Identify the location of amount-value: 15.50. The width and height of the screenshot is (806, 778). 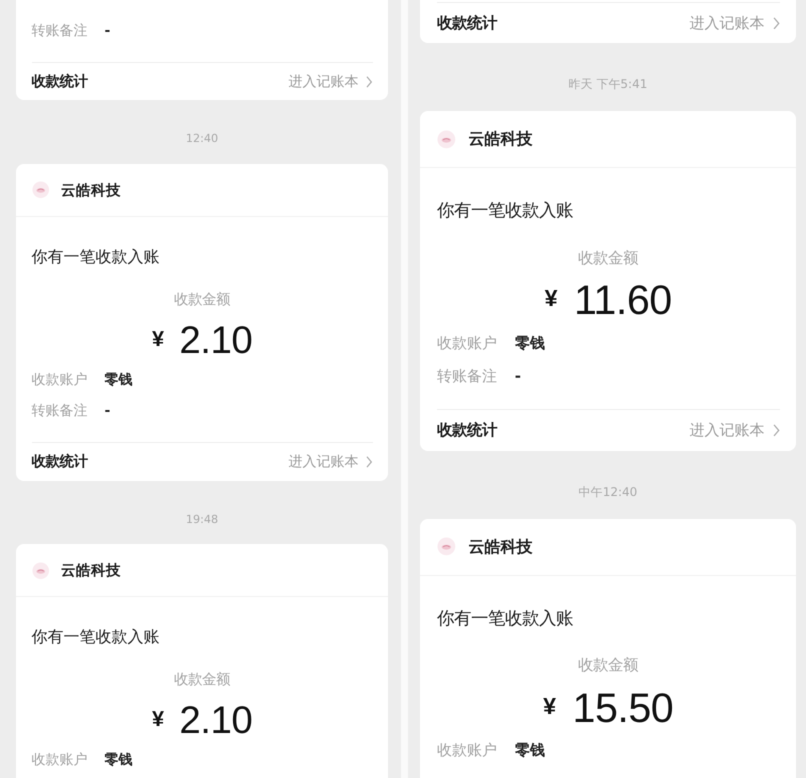
(623, 709).